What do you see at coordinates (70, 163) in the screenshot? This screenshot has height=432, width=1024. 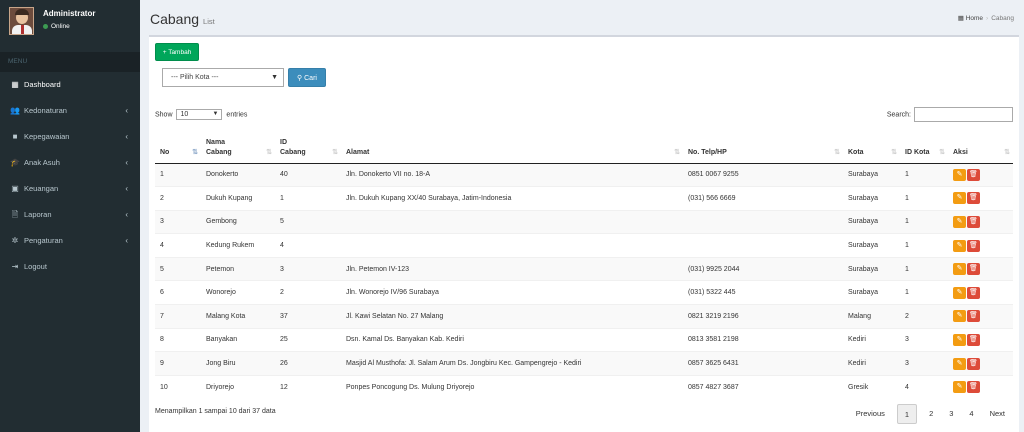 I see `sidebar-item-anak-asuh: 🎓 Anak Asuh ‹` at bounding box center [70, 163].